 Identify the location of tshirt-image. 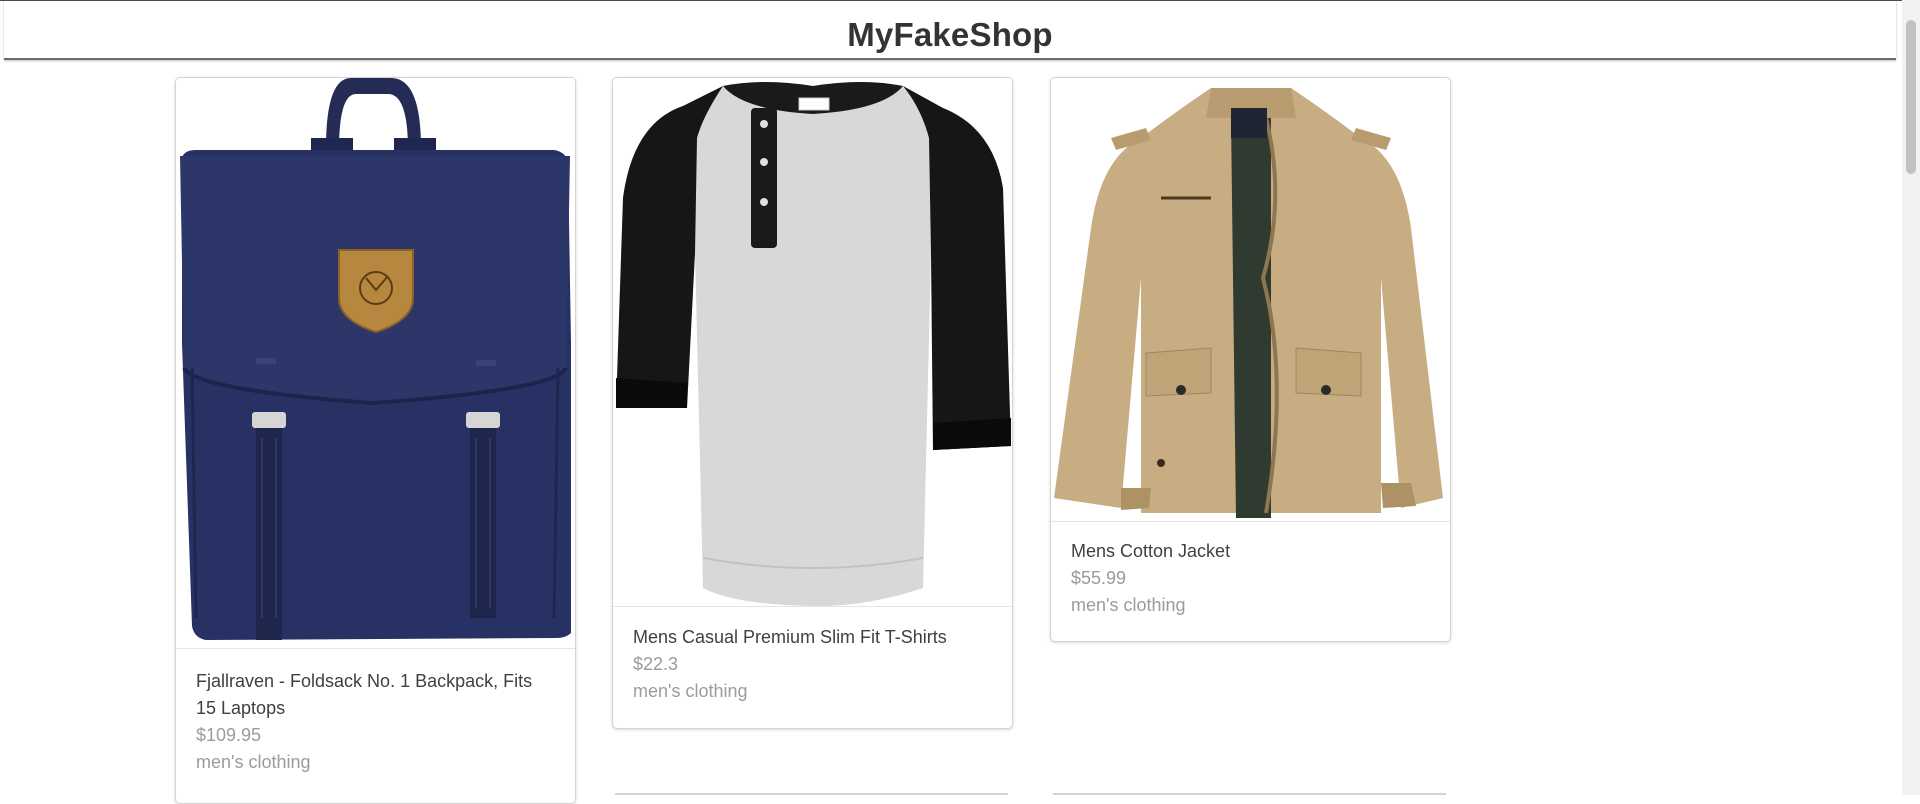
(812, 342).